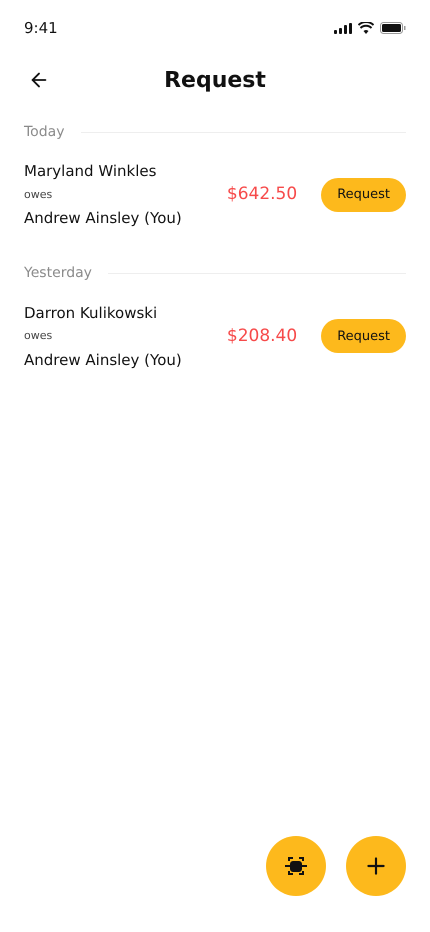 This screenshot has width=430, height=932. What do you see at coordinates (343, 28) in the screenshot?
I see `signal-icon` at bounding box center [343, 28].